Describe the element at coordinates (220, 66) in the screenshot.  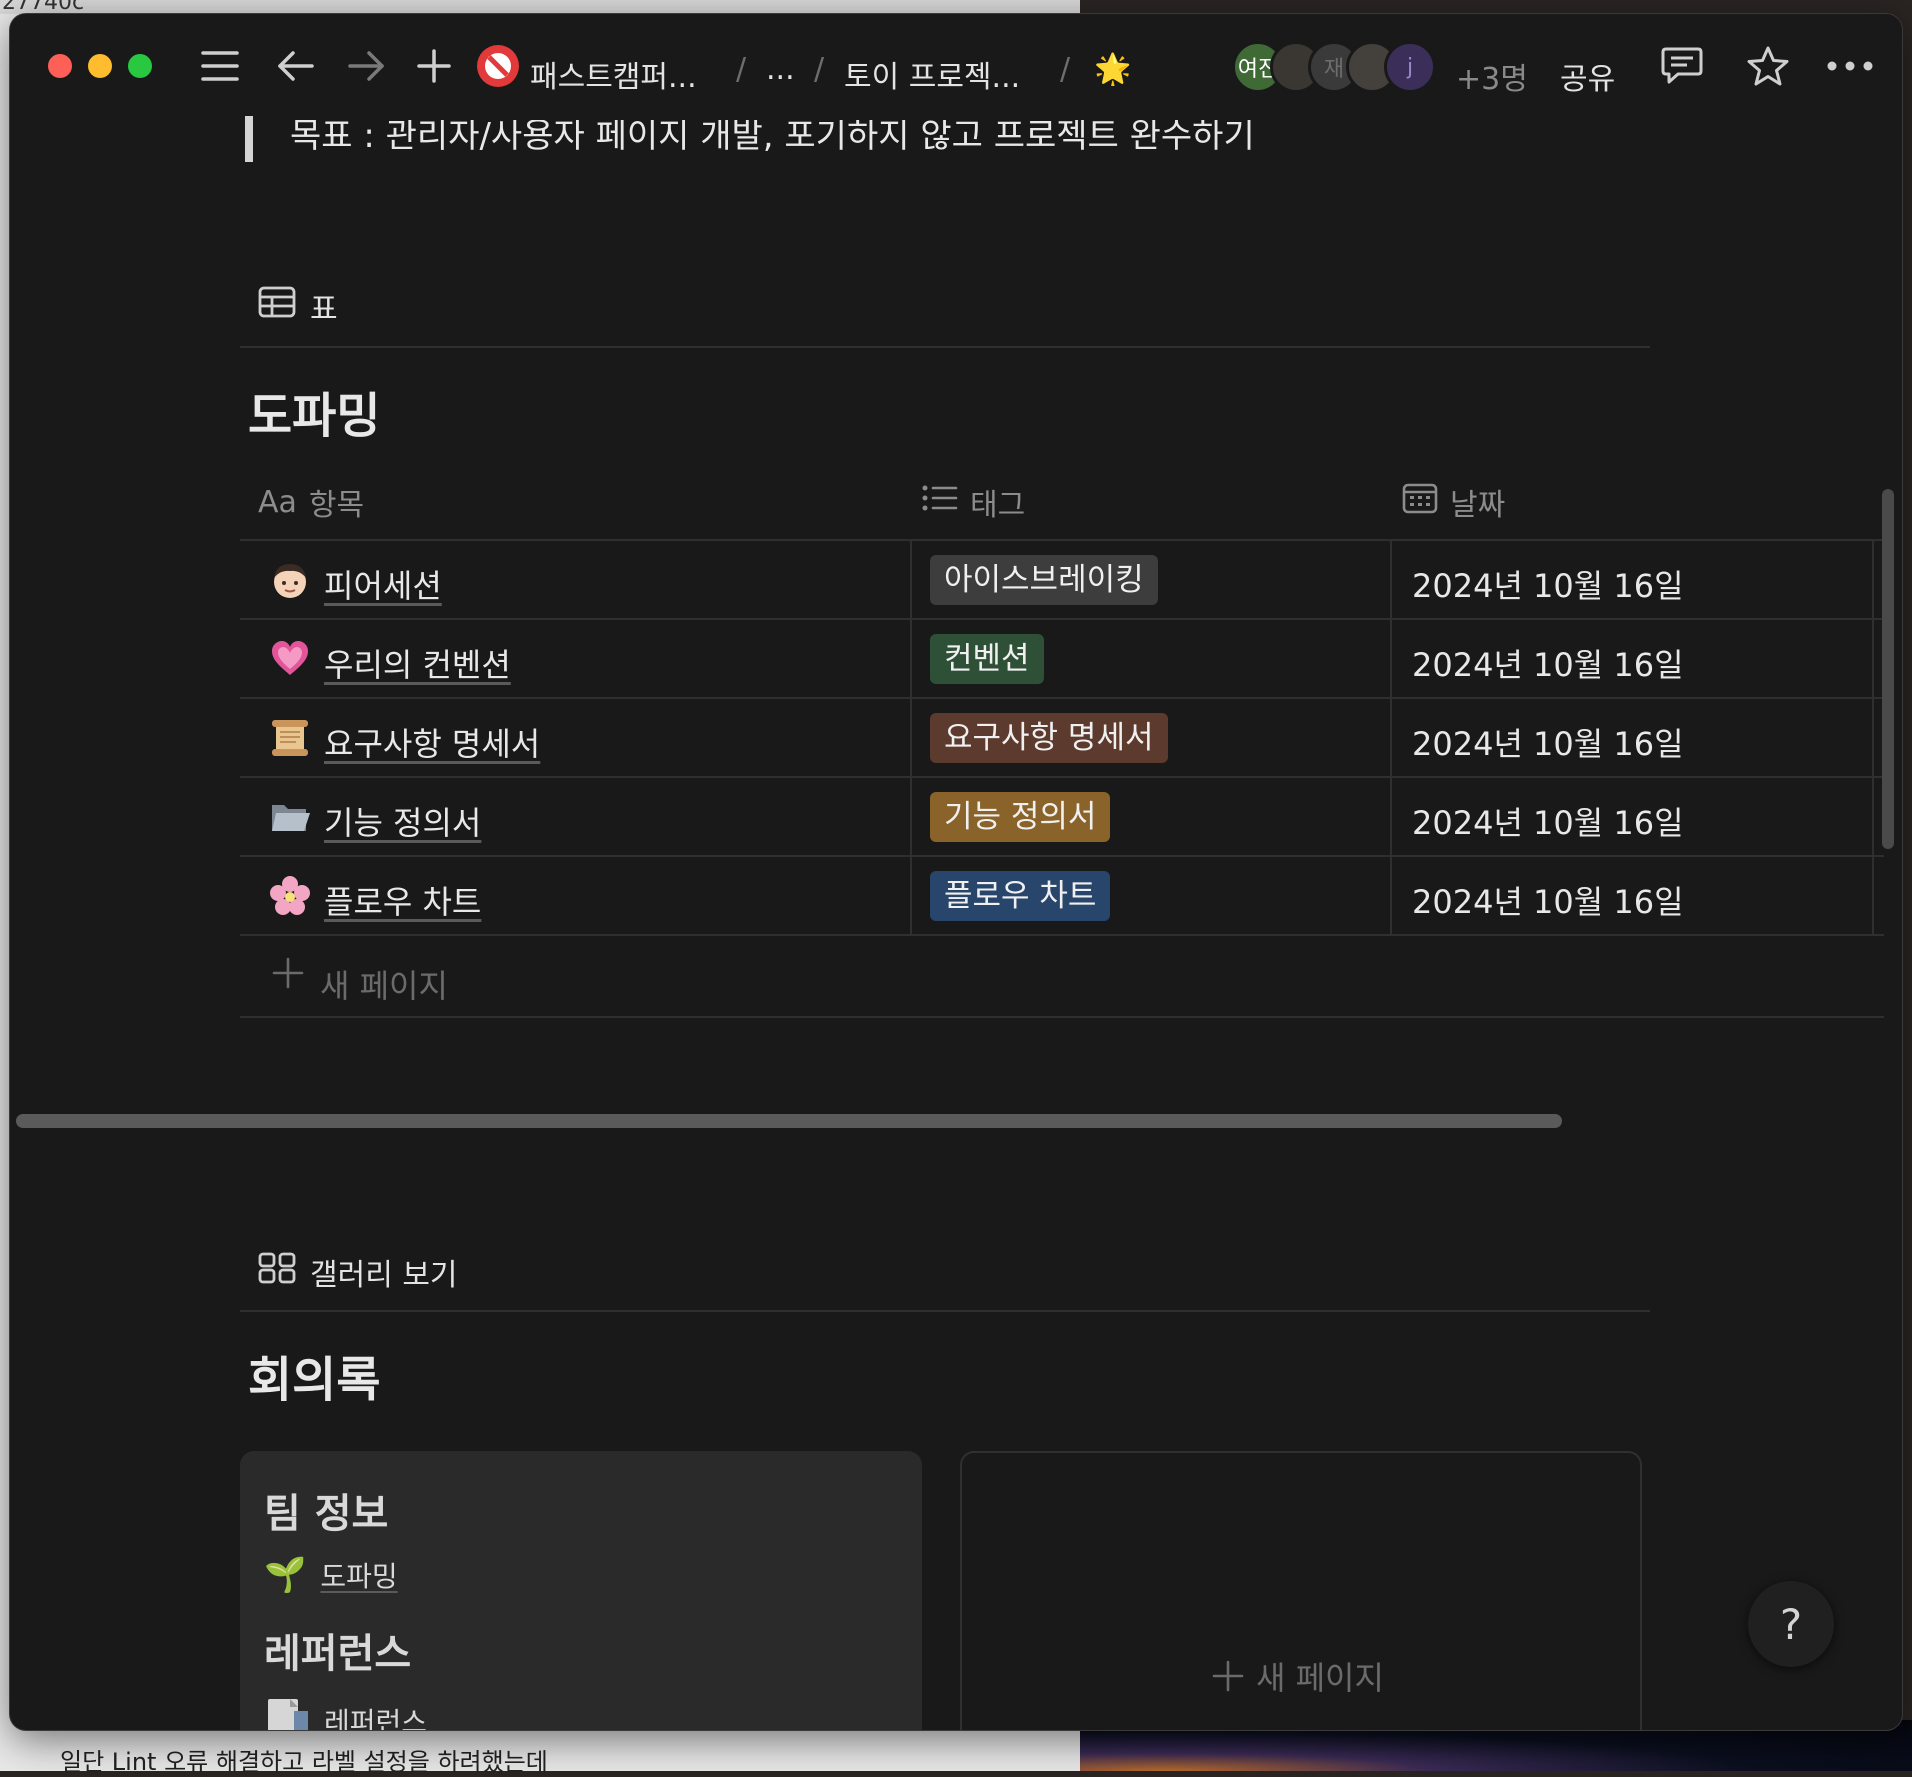
I see `sidebar-menu-icon` at that location.